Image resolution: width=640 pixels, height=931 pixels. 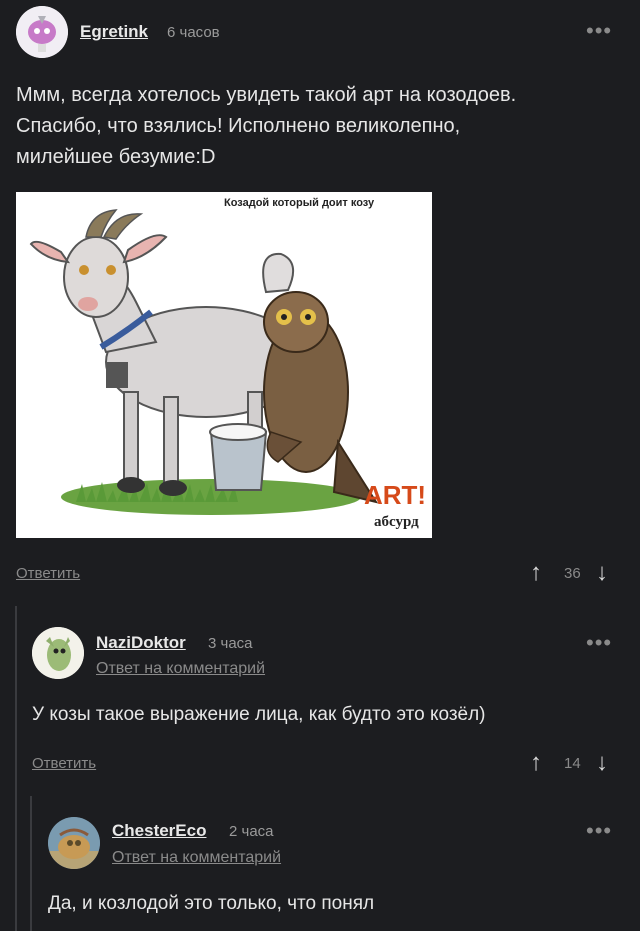 I want to click on comment-time: 2 часа, so click(x=251, y=831).